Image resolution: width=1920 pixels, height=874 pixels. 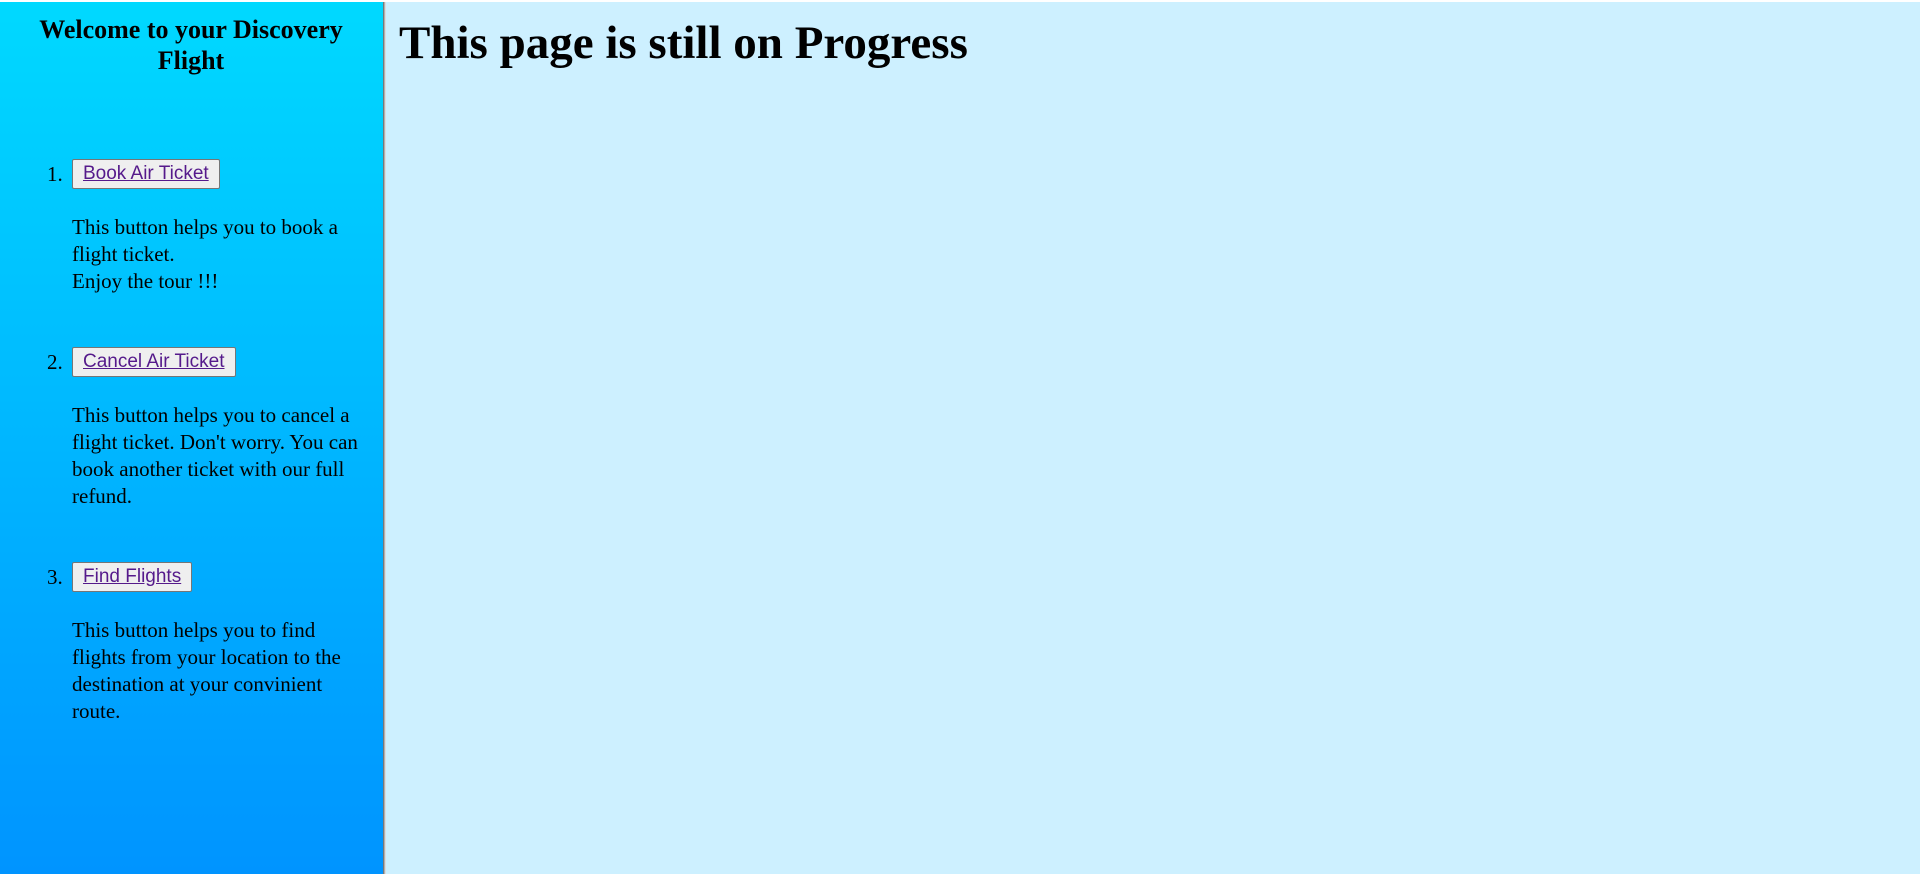 I want to click on sidebar-heading: Welcome to your Discovery Flight, so click(x=191, y=45).